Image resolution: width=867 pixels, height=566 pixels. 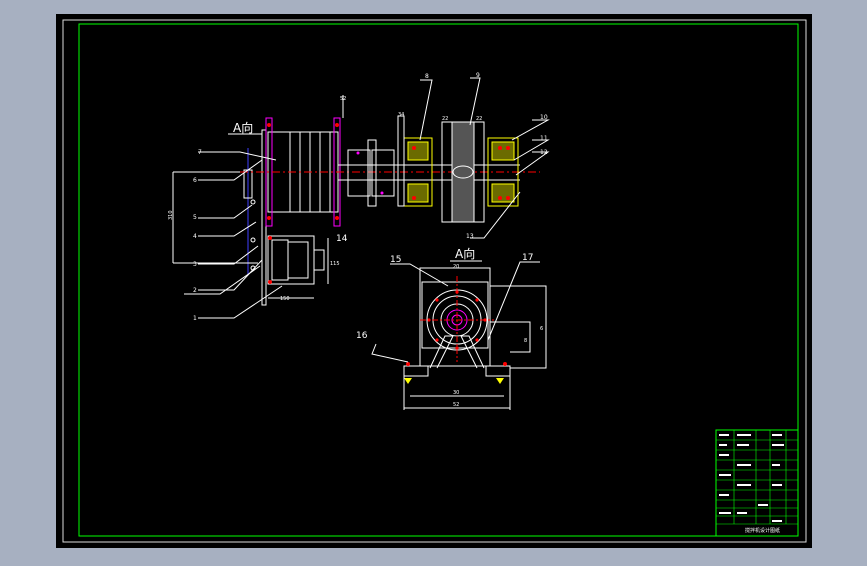 I want to click on part-number-10: 10, so click(x=544, y=117).